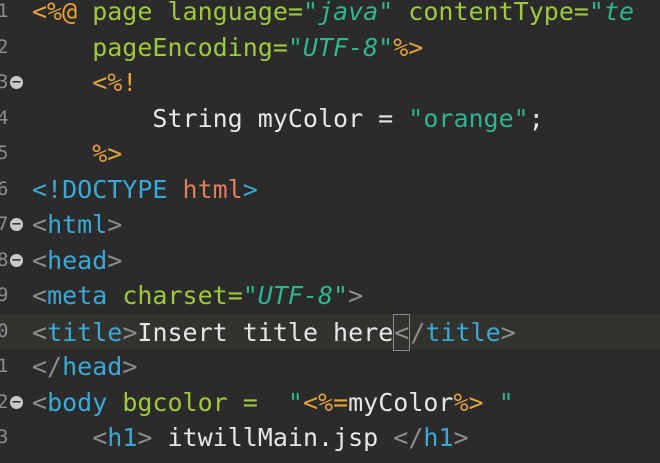 The width and height of the screenshot is (660, 463). Describe the element at coordinates (491, 13) in the screenshot. I see `code-token: contentType=` at that location.